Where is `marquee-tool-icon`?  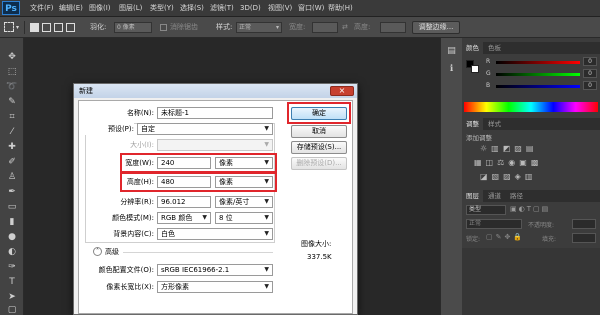 marquee-tool-icon is located at coordinates (9, 27).